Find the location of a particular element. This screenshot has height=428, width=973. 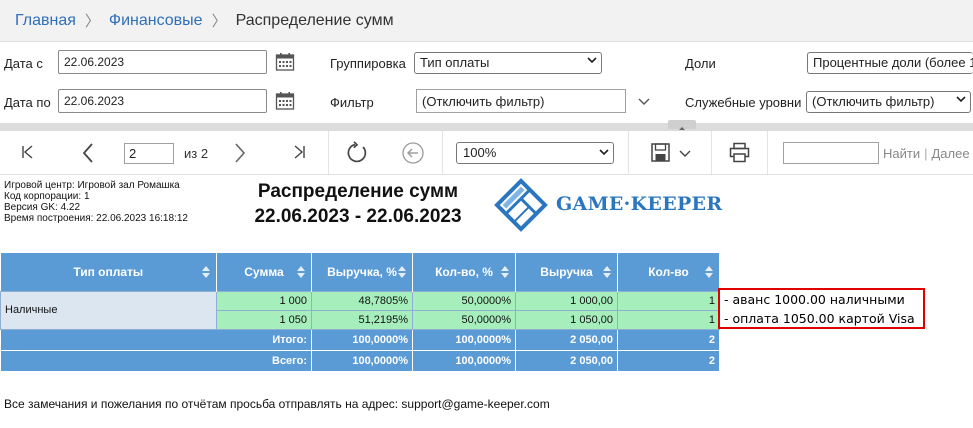

next-link: Далее is located at coordinates (951, 153).